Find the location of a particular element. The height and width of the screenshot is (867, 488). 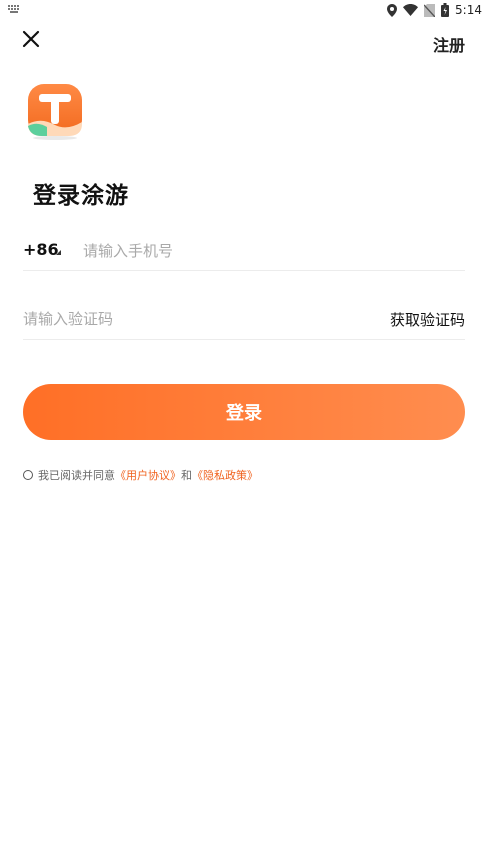

battery-icon is located at coordinates (445, 10).